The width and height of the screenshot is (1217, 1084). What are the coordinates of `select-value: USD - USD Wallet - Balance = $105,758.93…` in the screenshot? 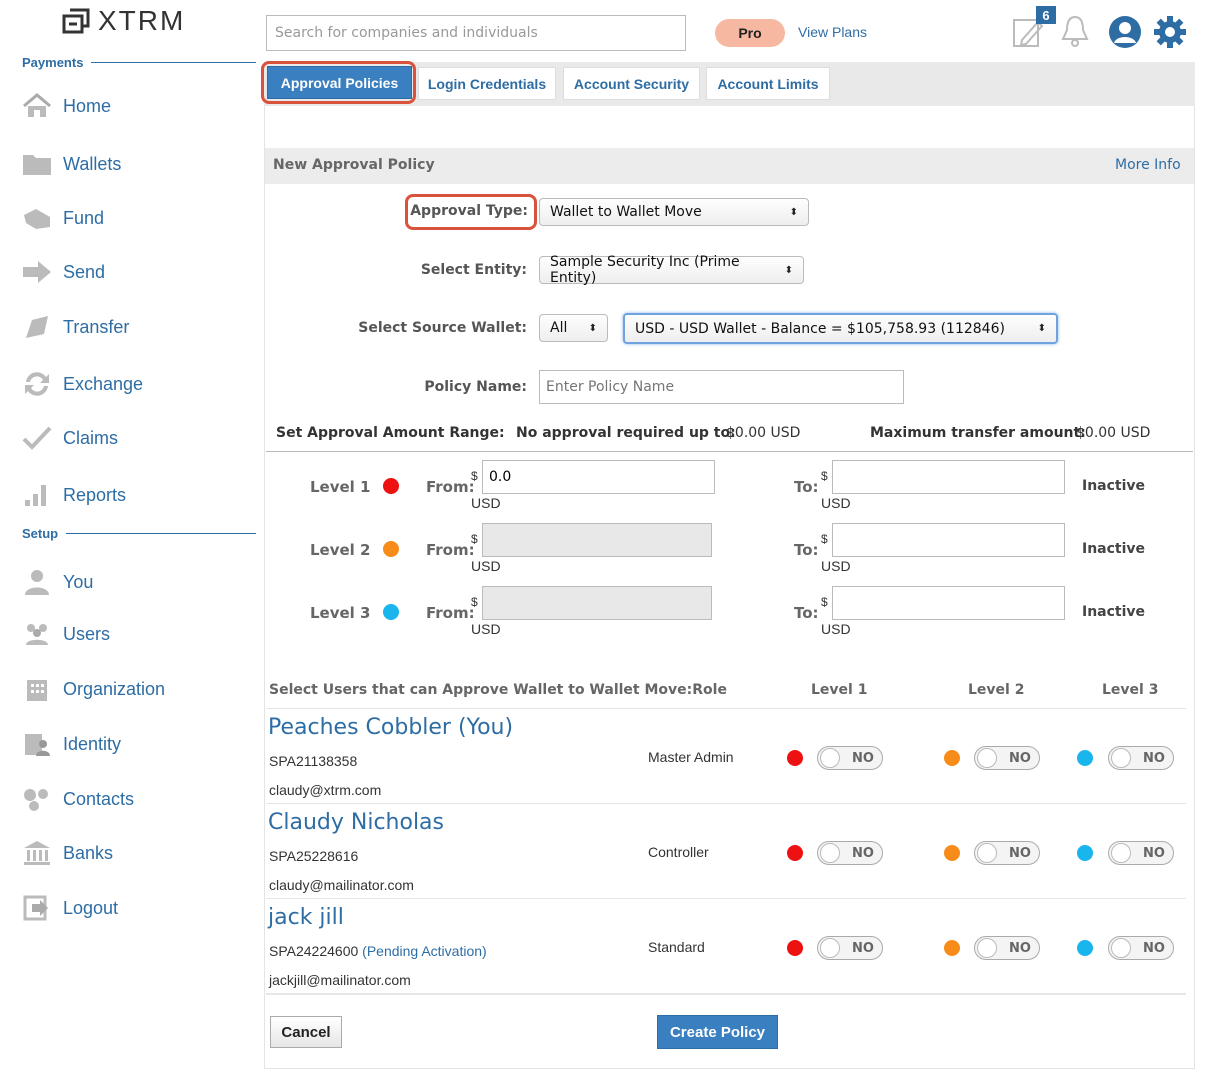 It's located at (820, 328).